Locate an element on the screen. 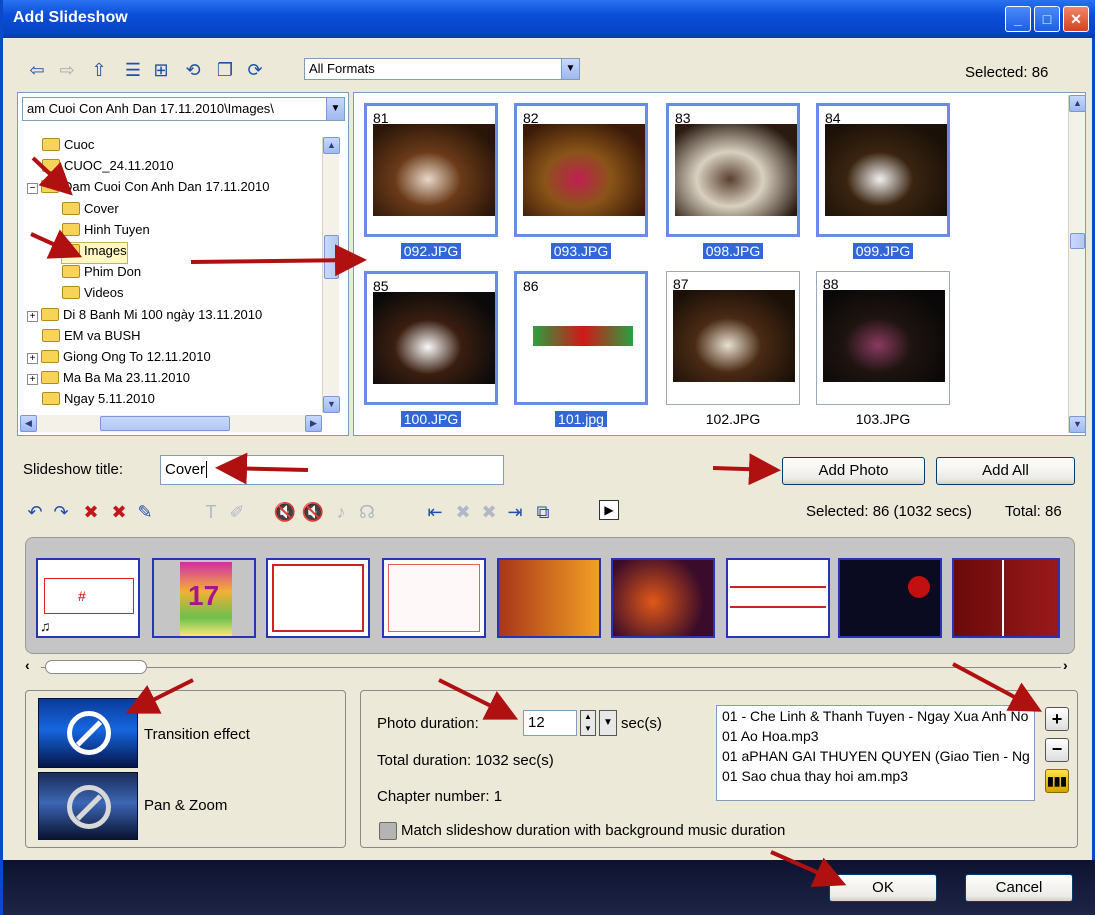  remove-icon: ✖ is located at coordinates (91, 512).